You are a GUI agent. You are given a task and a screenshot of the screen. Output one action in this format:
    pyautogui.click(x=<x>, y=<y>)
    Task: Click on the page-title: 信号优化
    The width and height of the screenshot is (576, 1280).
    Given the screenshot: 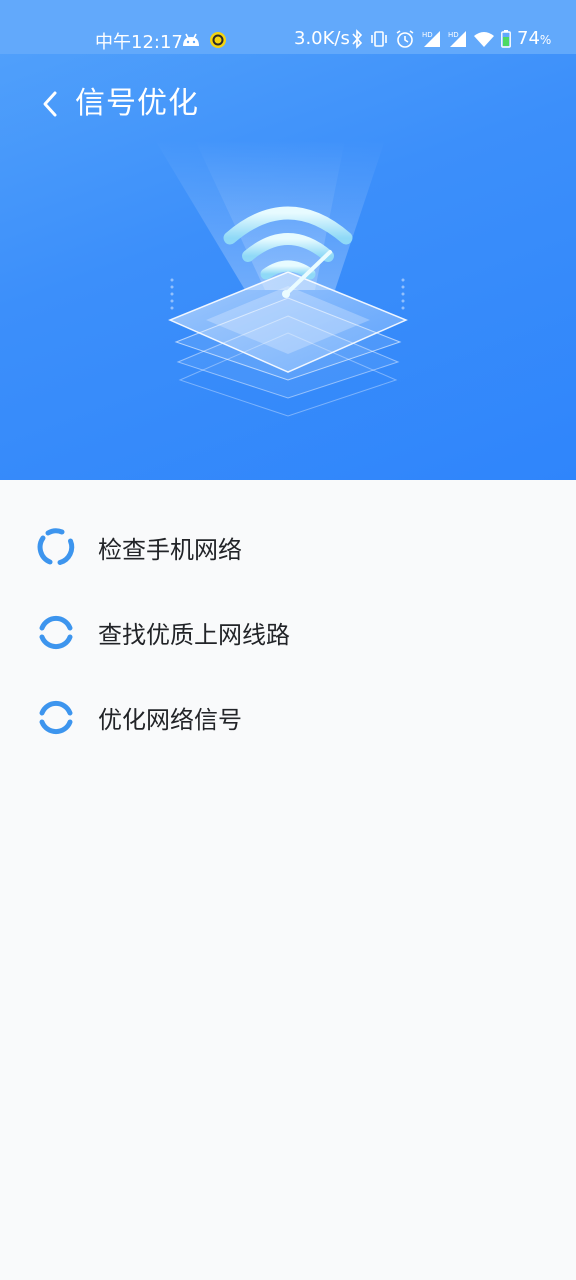 What is the action you would take?
    pyautogui.click(x=137, y=103)
    